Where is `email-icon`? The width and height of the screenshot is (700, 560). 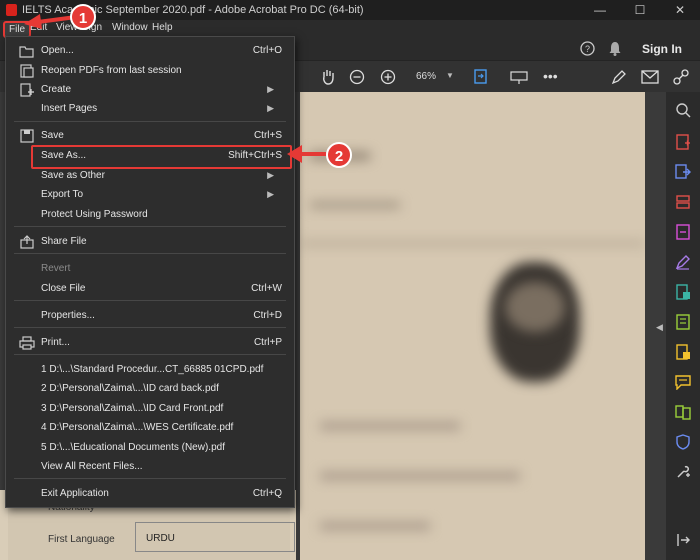 email-icon is located at coordinates (650, 77).